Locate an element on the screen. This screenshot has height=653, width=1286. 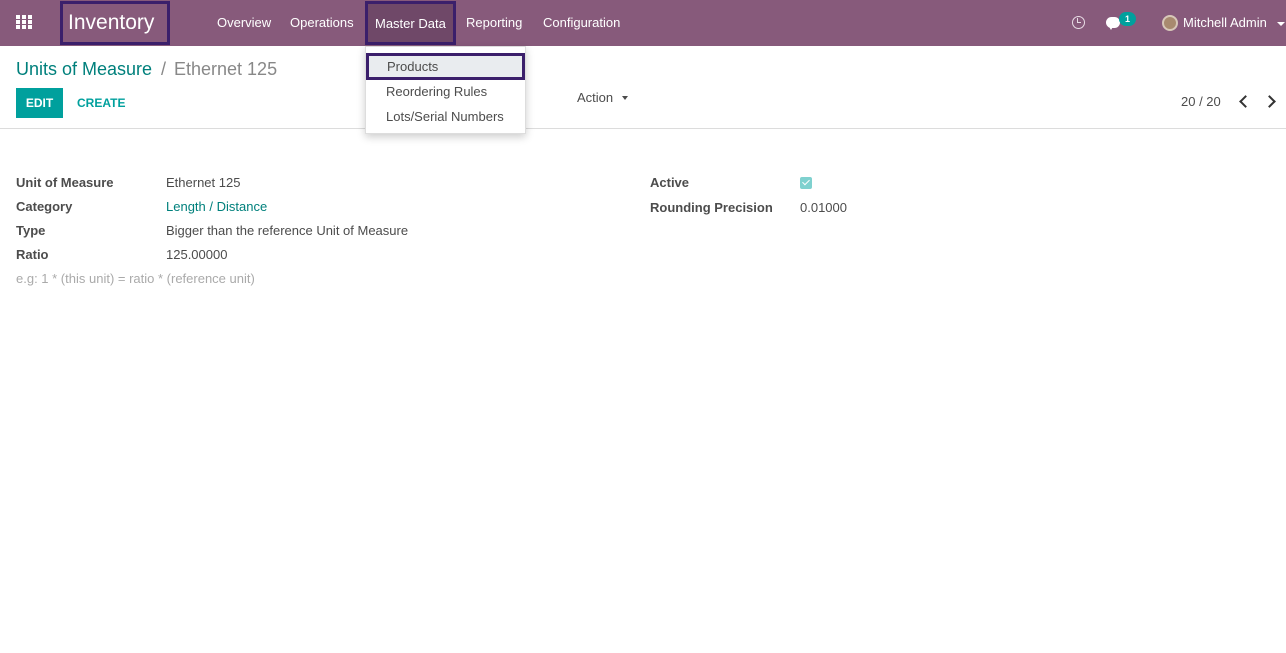
user-menu: Mitchell Admin is located at coordinates (1225, 23).